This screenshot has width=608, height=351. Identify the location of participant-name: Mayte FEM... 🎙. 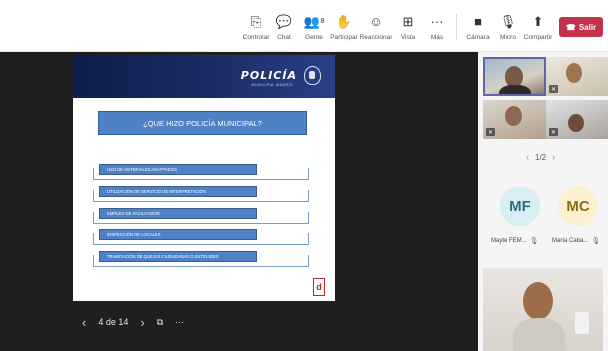
(515, 241).